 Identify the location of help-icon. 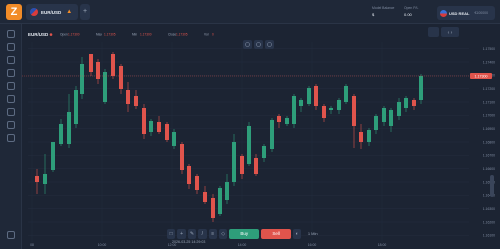
(11, 235).